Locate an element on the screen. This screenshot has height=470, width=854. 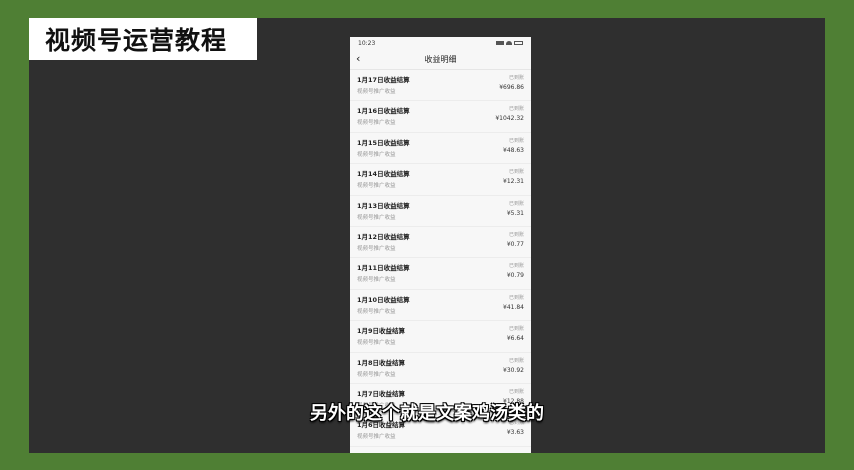
row-title: 1月7日收益结算 is located at coordinates (381, 393).